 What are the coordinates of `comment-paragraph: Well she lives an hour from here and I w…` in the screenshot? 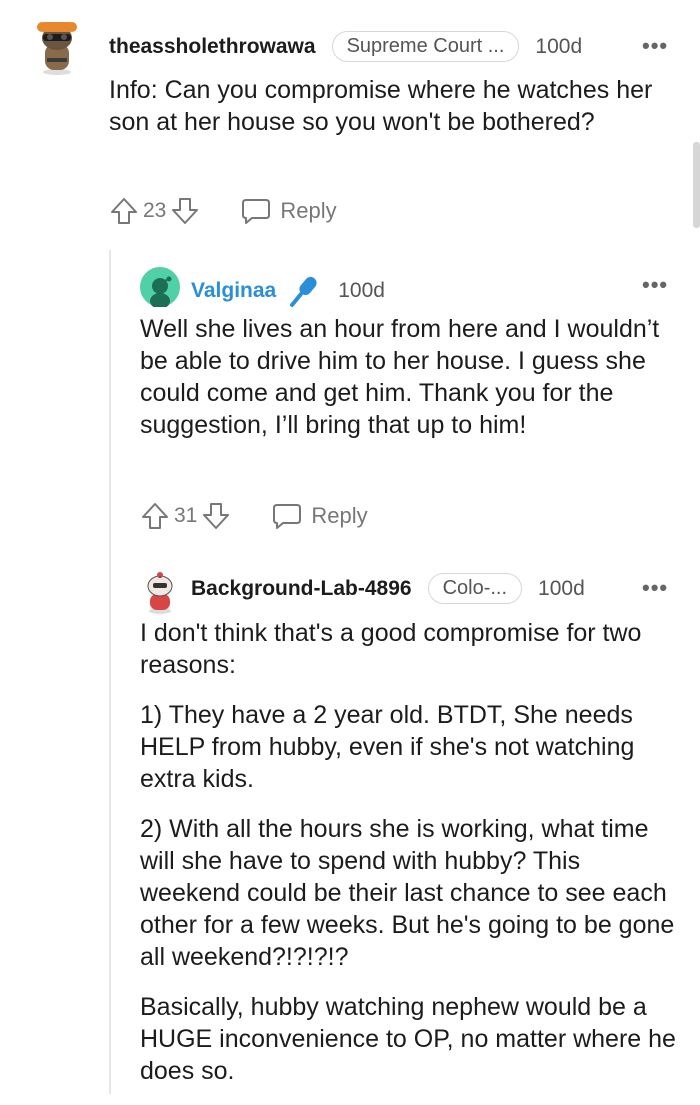 It's located at (400, 377).